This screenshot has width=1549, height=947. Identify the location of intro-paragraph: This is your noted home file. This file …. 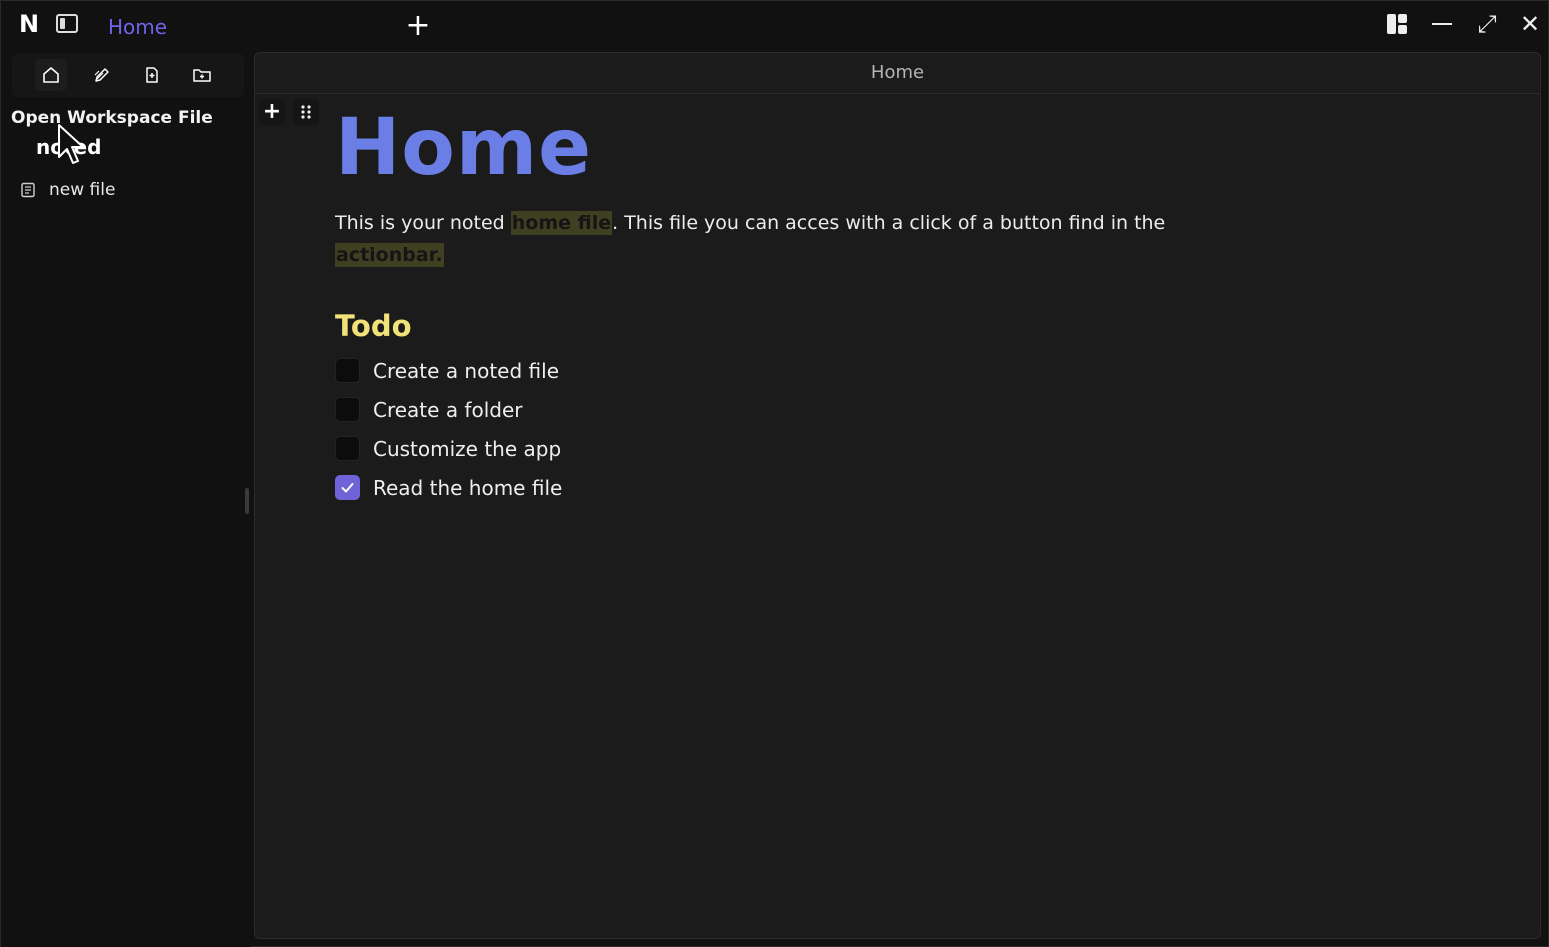
(755, 239).